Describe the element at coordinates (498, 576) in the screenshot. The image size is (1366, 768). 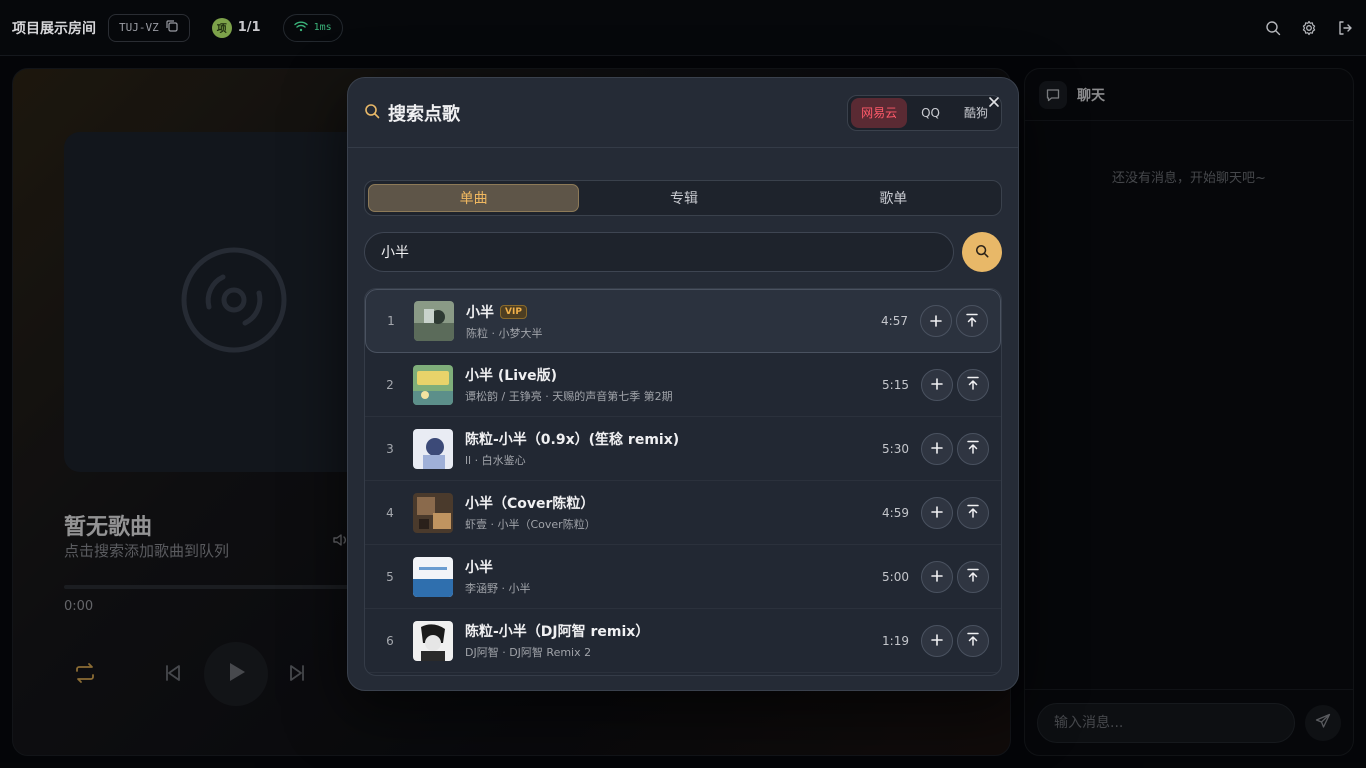
I see `track-meta: 小半 李涵野 · 小半` at that location.